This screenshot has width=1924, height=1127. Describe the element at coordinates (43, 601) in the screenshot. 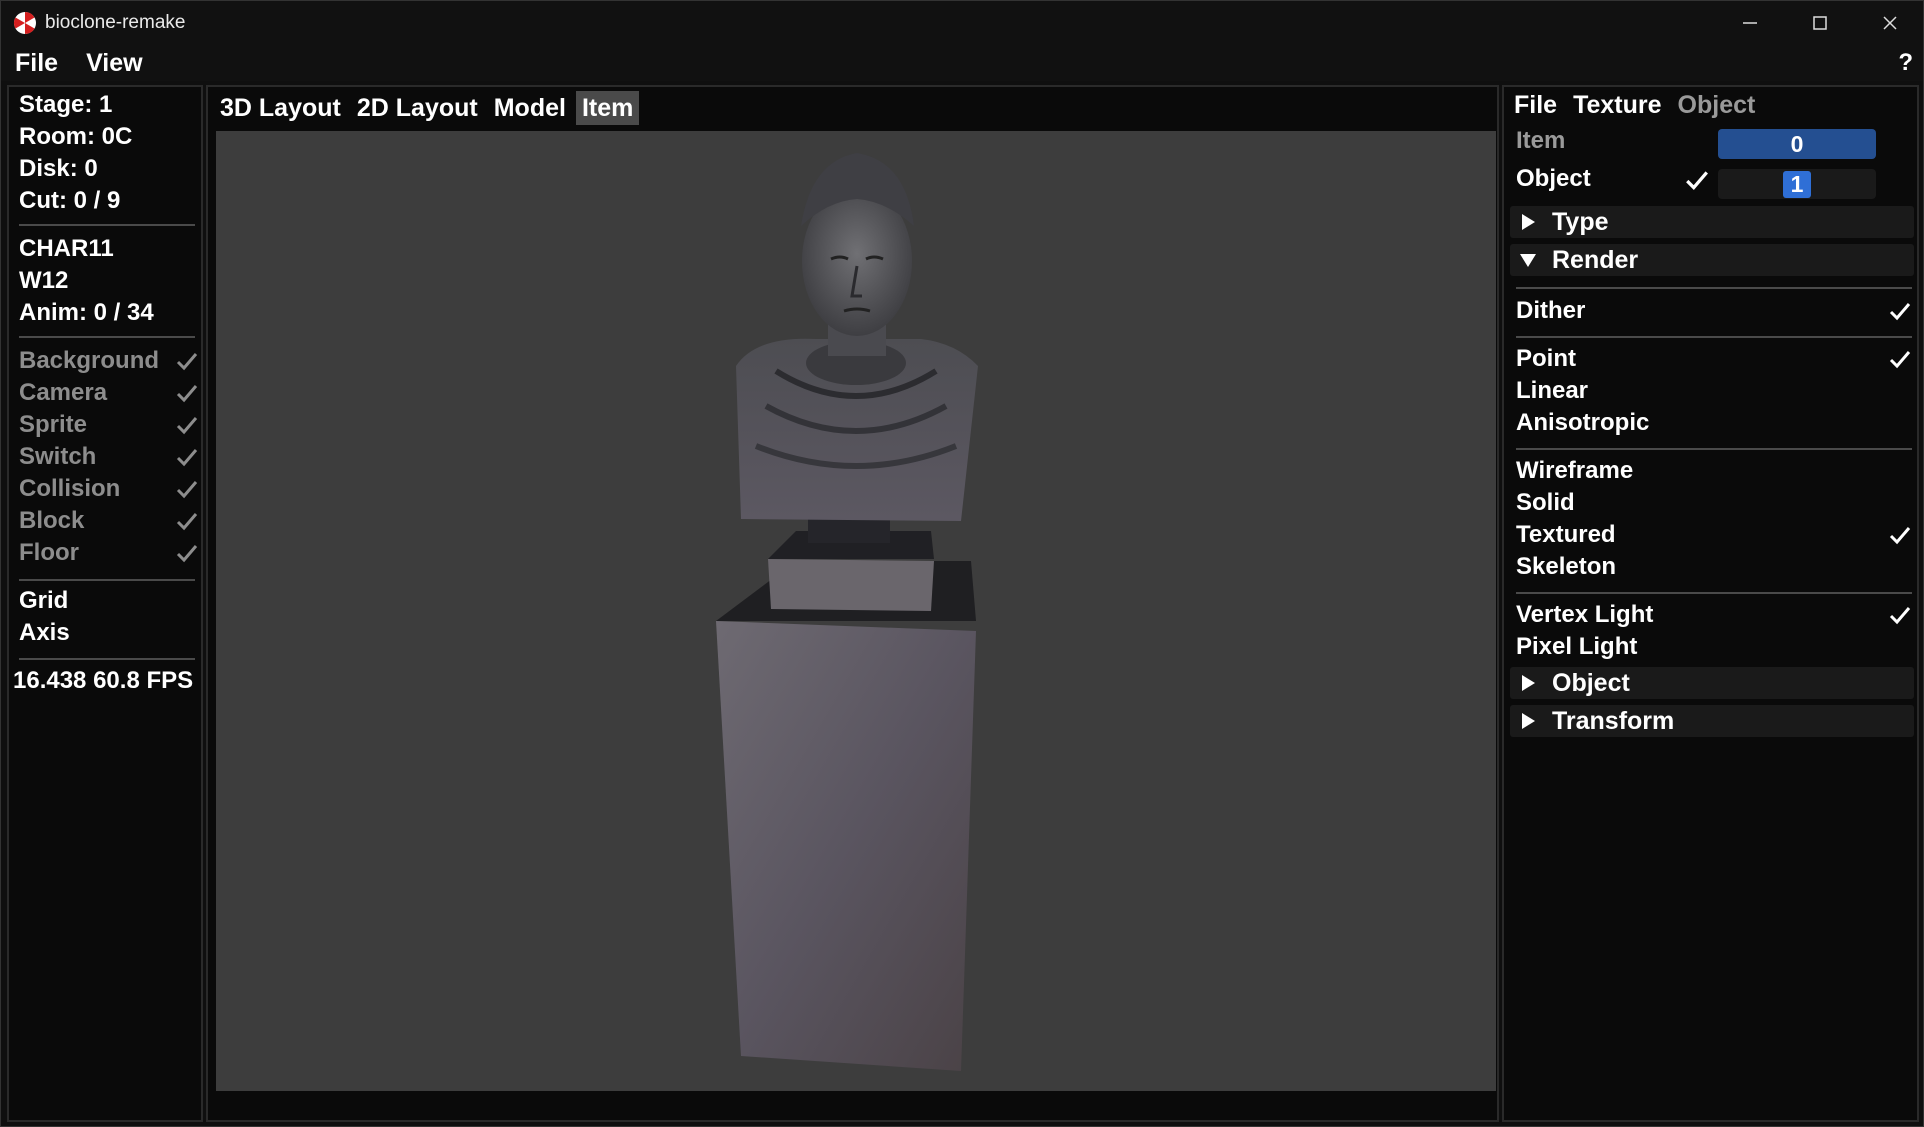

I see `toggle-grid: Grid` at that location.